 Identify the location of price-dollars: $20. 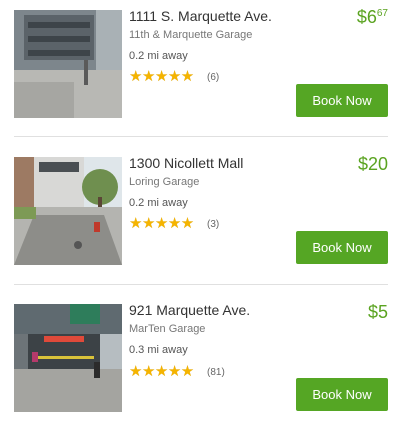
(372, 164).